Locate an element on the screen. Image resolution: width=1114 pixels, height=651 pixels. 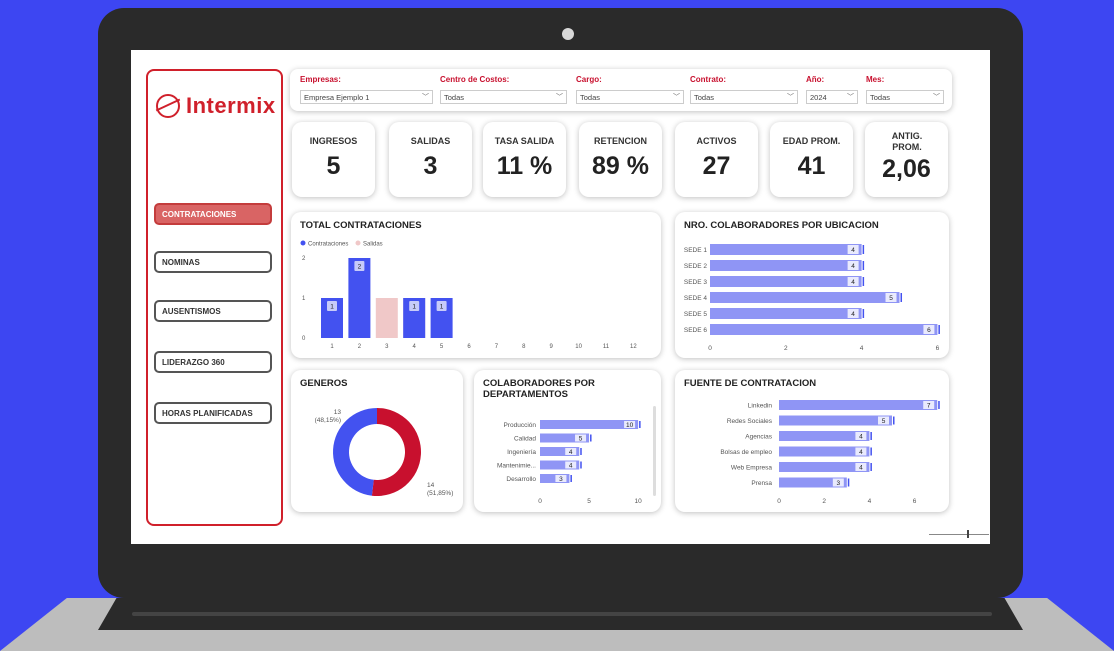
filter-centro-costos: Centro de Costos: Todas ﹀ is located at coordinates (503, 89).